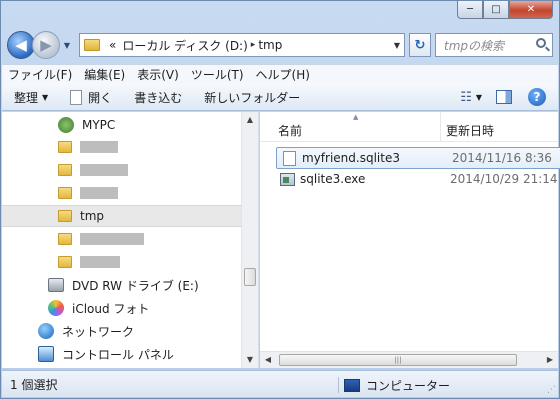 This screenshot has height=399, width=560. What do you see at coordinates (289, 158) in the screenshot?
I see `blank-file-icon` at bounding box center [289, 158].